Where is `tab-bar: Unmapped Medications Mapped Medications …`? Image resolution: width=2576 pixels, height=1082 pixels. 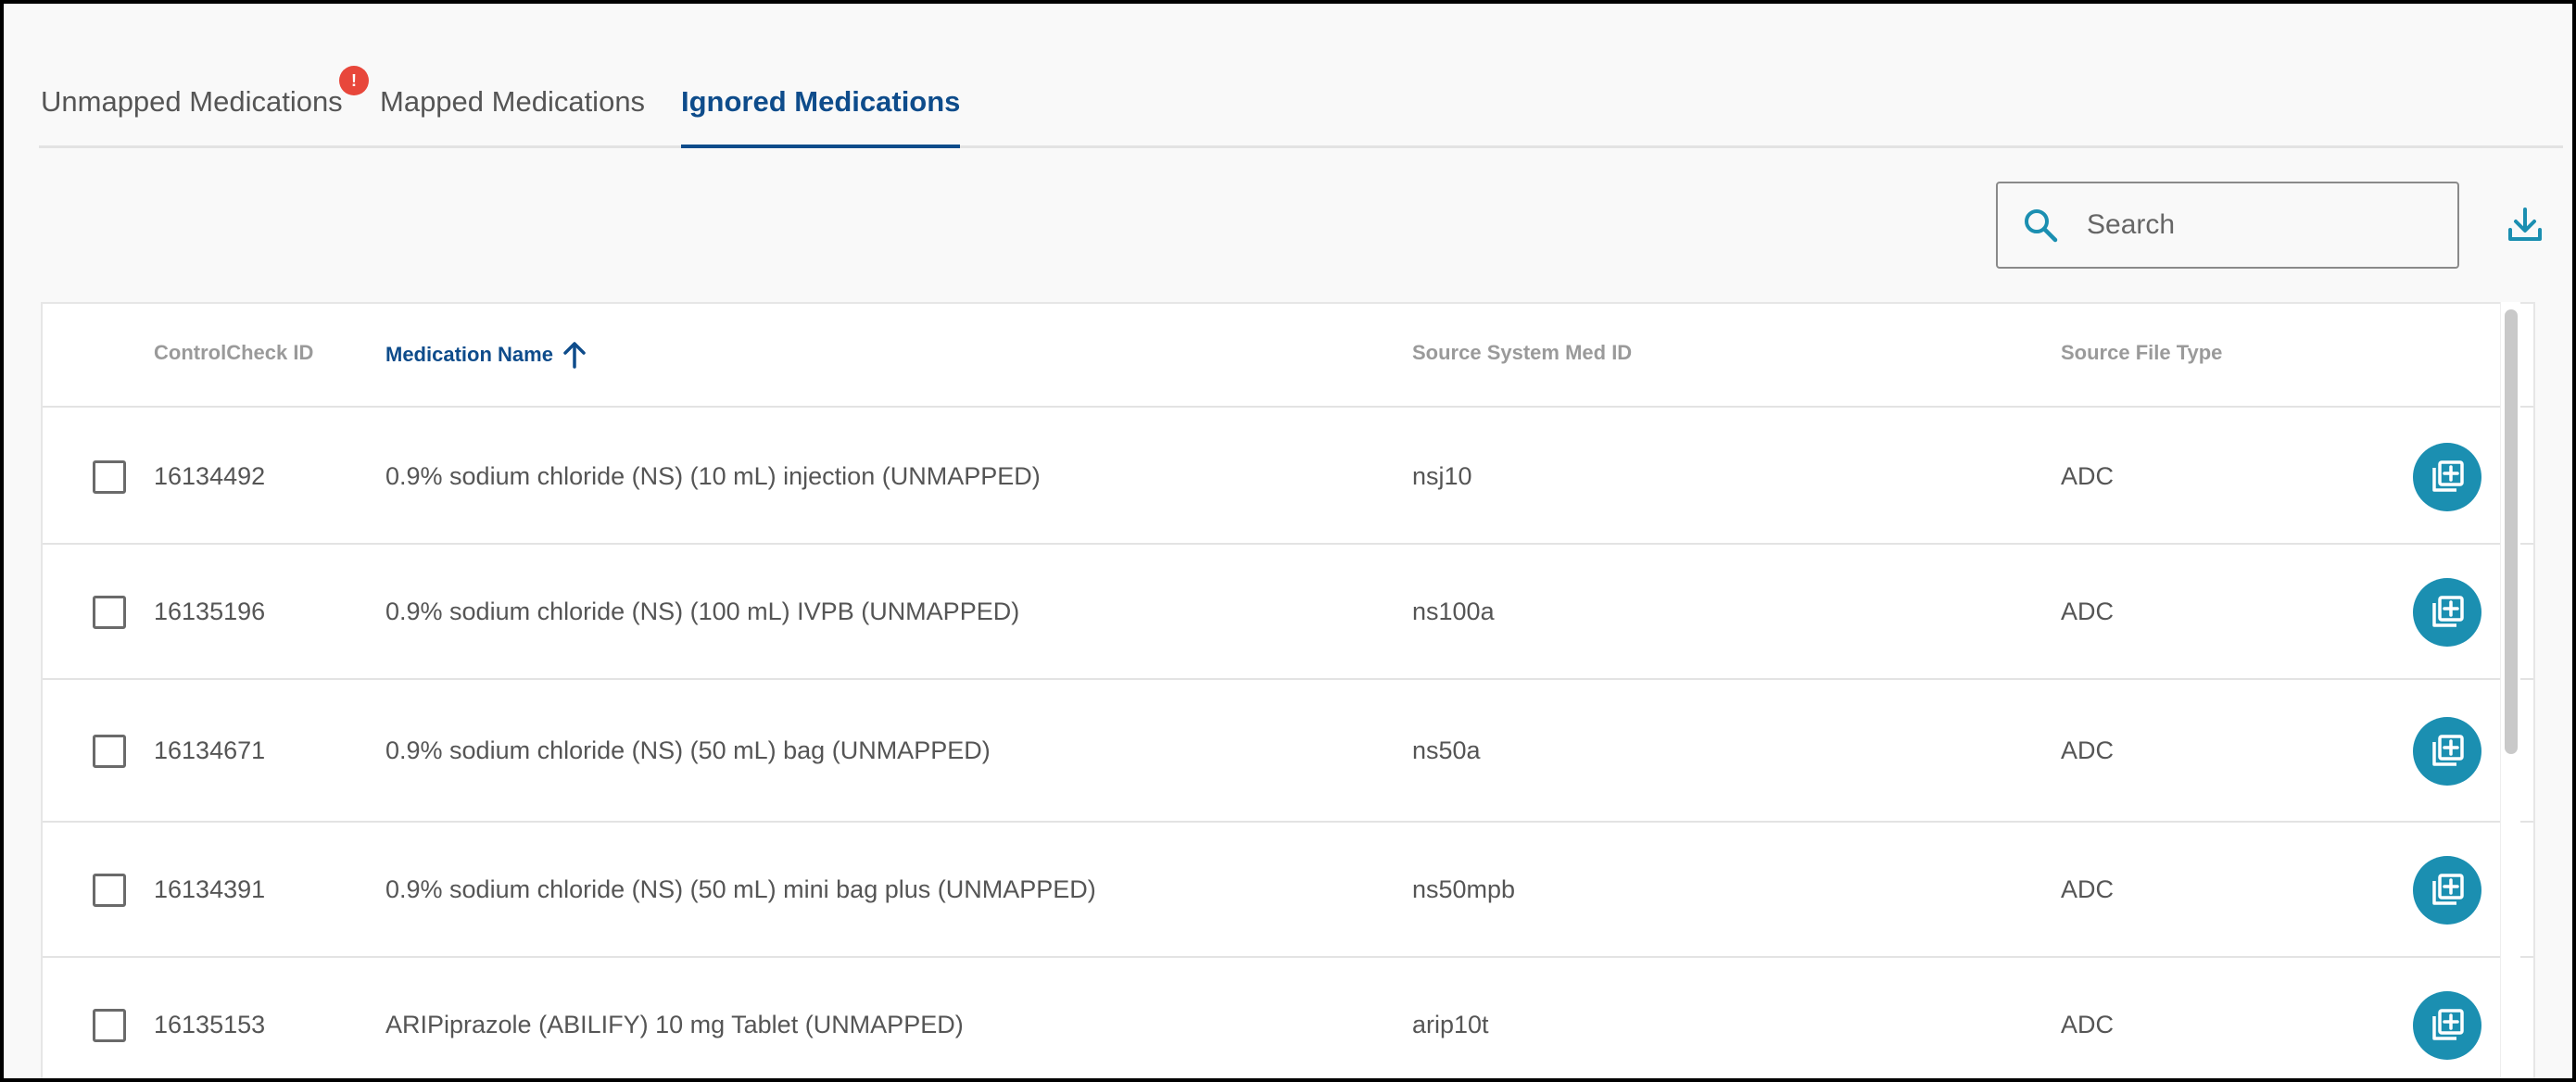
tab-bar: Unmapped Medications Mapped Medications … is located at coordinates (1301, 103).